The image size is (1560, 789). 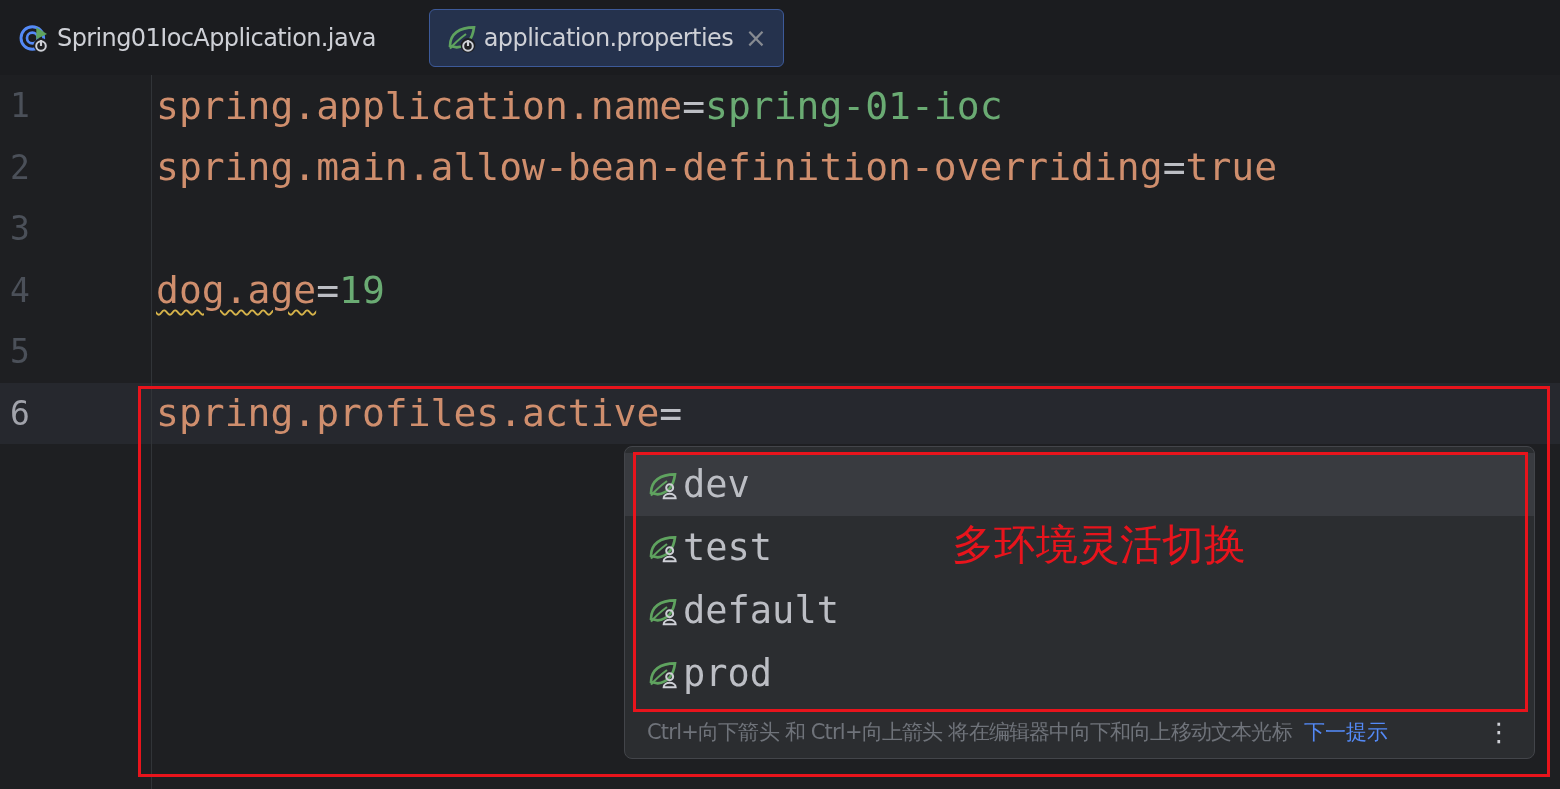 What do you see at coordinates (216, 37) in the screenshot?
I see `tab-label: Spring01IocApplication.java` at bounding box center [216, 37].